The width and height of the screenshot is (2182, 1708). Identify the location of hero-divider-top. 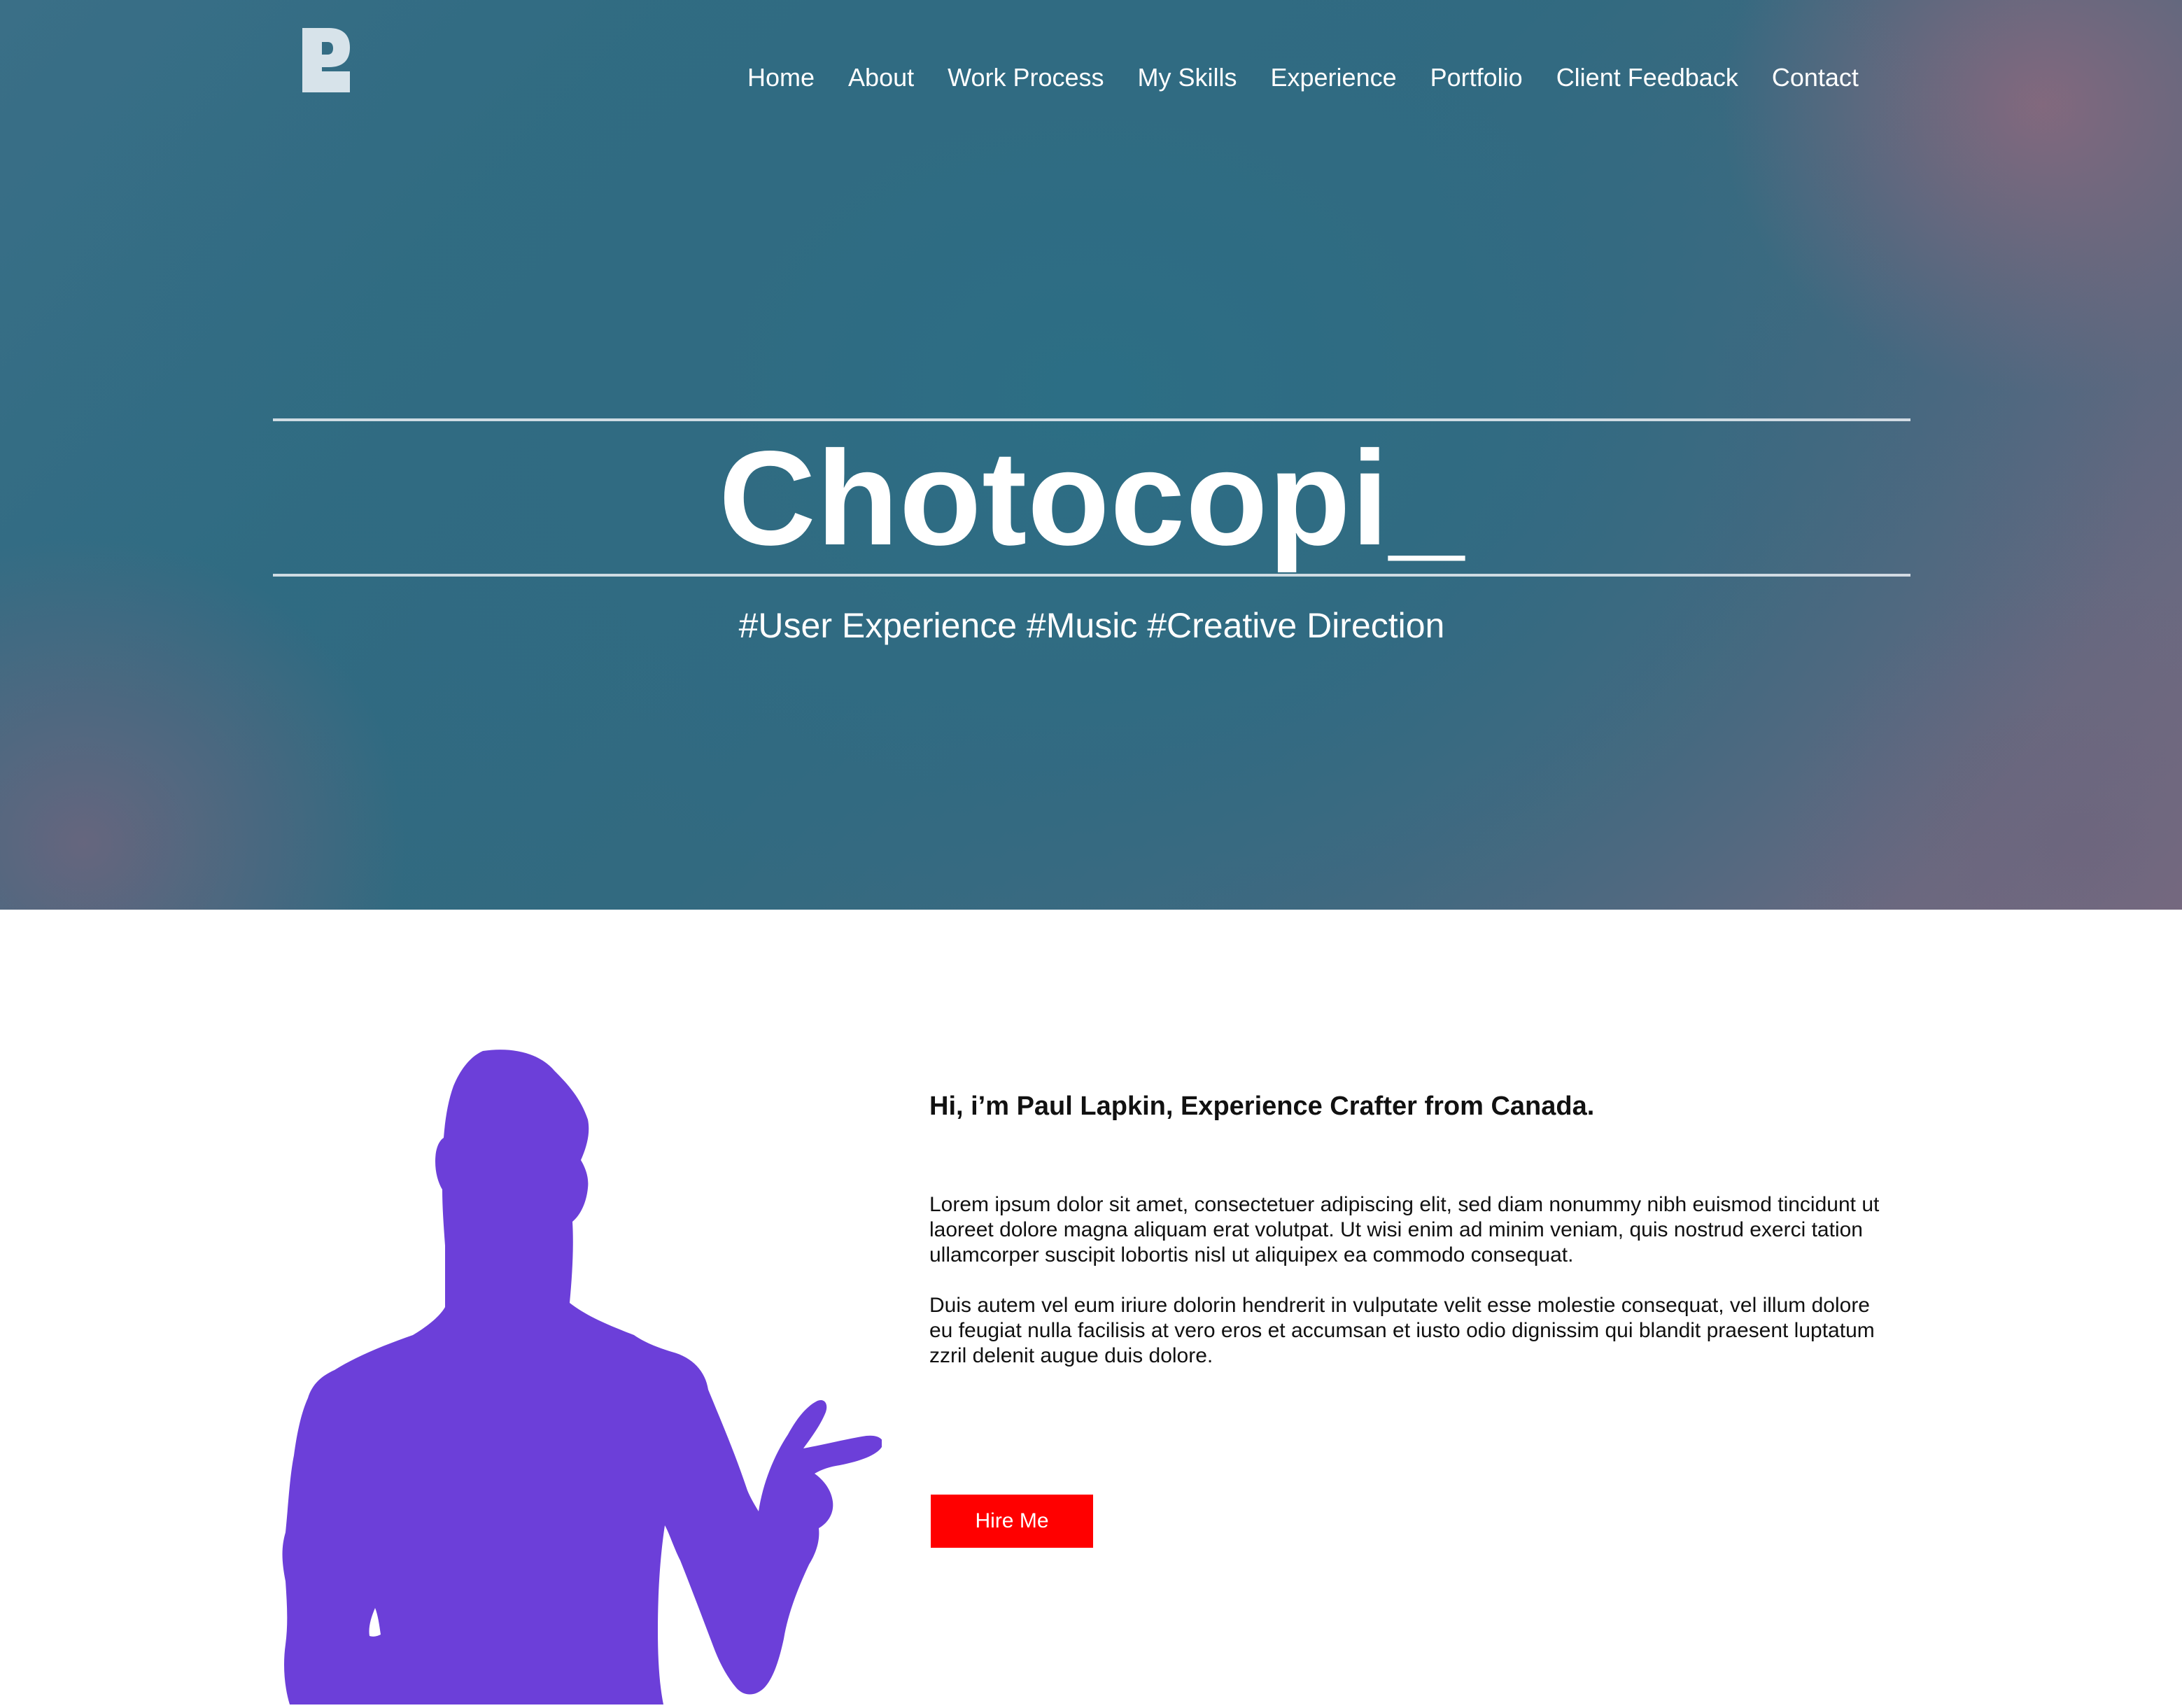
(1091, 419).